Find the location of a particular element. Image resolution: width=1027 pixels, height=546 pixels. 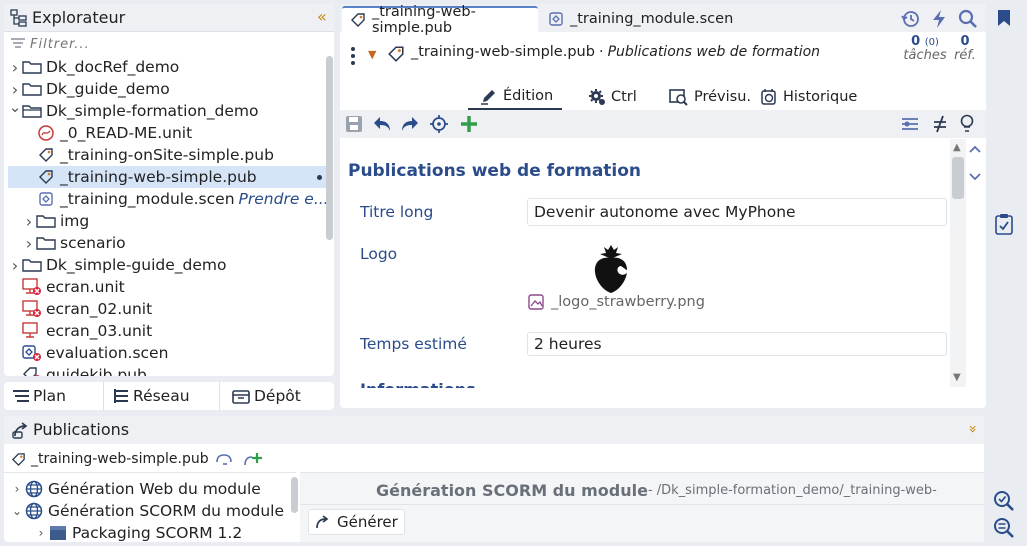

clipboard-check-icon is located at coordinates (1004, 224).